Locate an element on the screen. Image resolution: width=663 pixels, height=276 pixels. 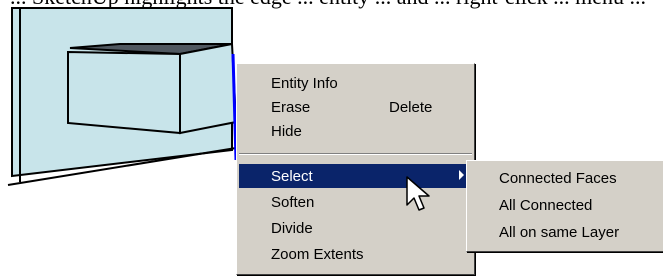
submenu-arrow-icon is located at coordinates (461, 175).